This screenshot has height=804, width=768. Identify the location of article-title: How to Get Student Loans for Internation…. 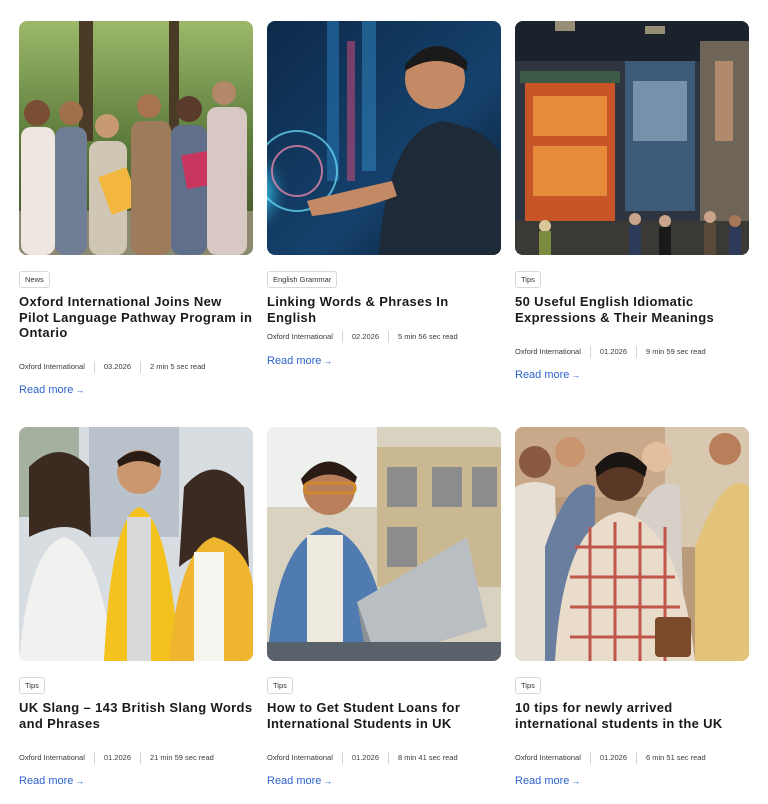
(384, 715).